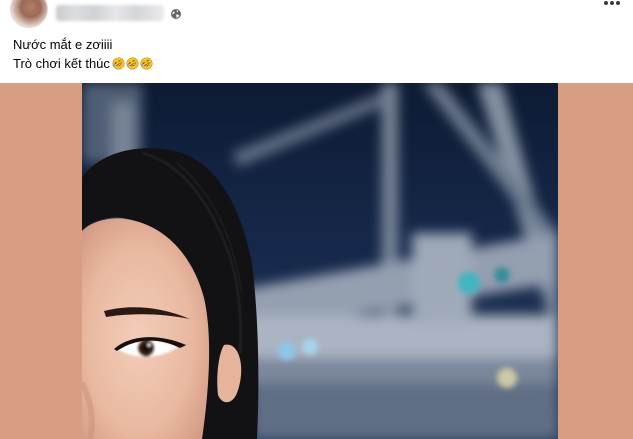 This screenshot has height=439, width=633. I want to click on caption-line-1: Nước mắt e zơiiii, so click(83, 44).